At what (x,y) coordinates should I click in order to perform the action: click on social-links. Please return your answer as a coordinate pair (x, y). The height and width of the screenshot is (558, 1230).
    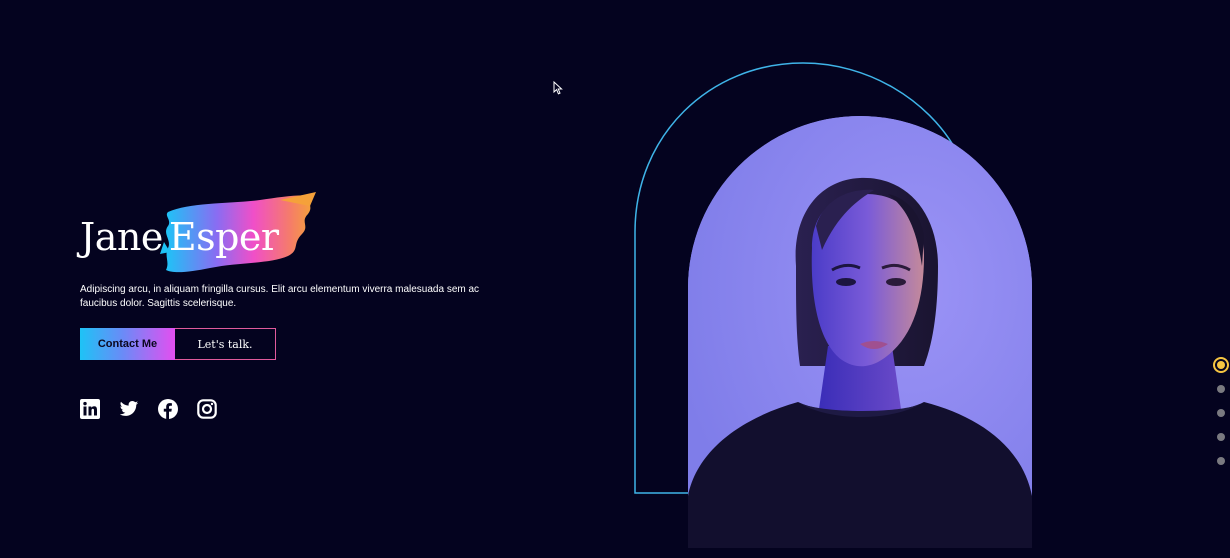
    Looking at the image, I should click on (148, 409).